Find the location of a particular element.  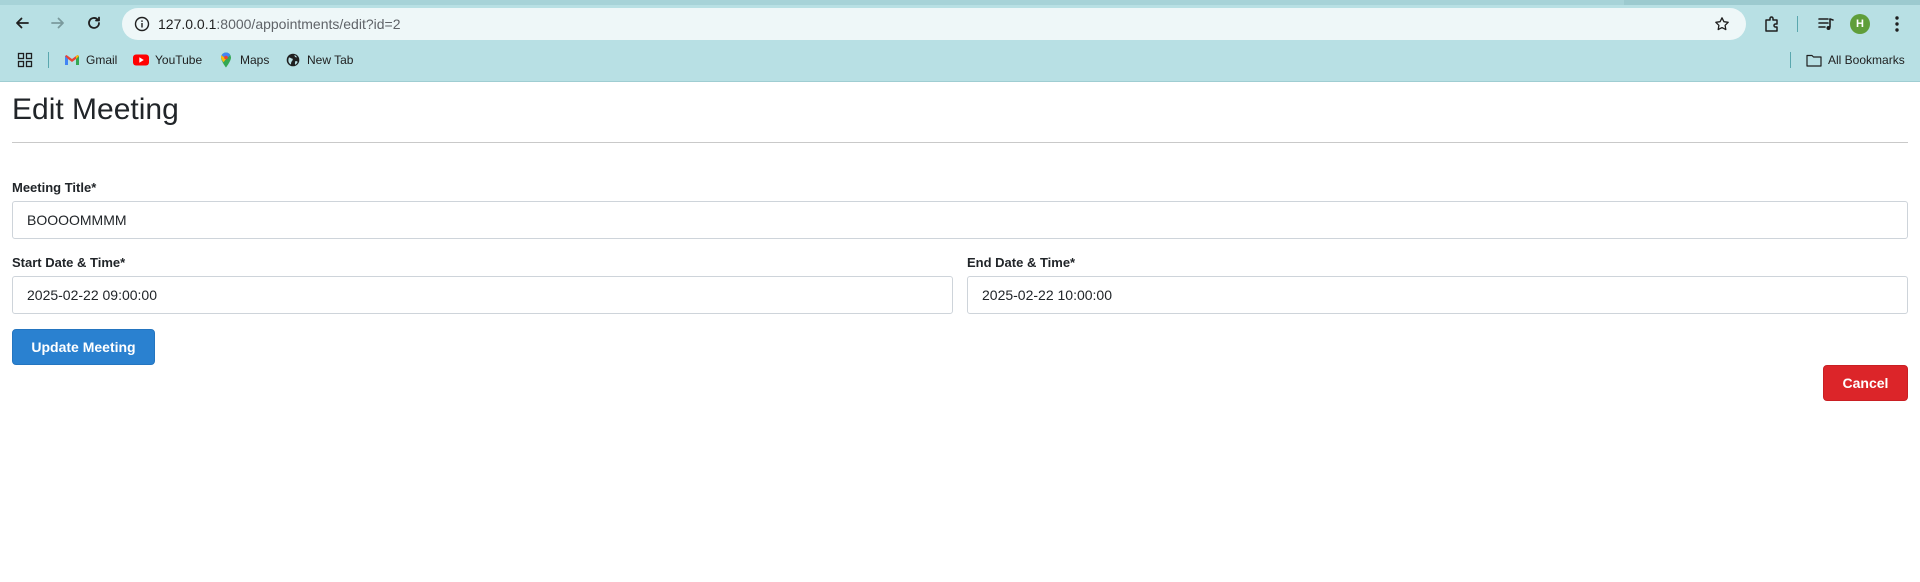

apps-button is located at coordinates (25, 60).